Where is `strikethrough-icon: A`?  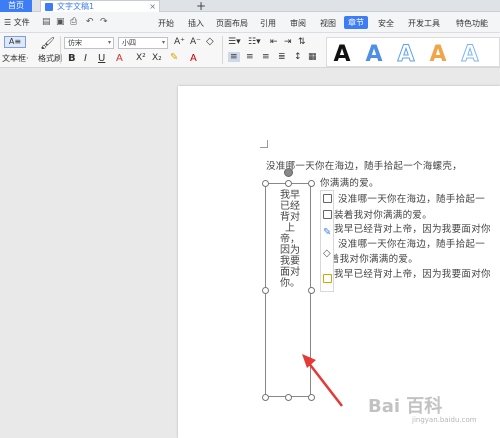
strikethrough-icon: A is located at coordinates (119, 58).